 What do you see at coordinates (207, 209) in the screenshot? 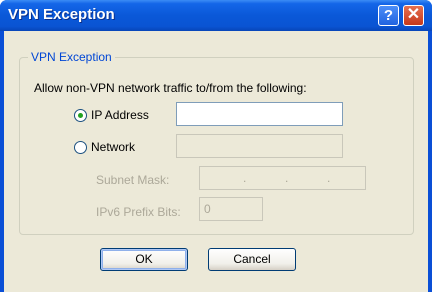
I see `ipv6-prefix-value: 0` at bounding box center [207, 209].